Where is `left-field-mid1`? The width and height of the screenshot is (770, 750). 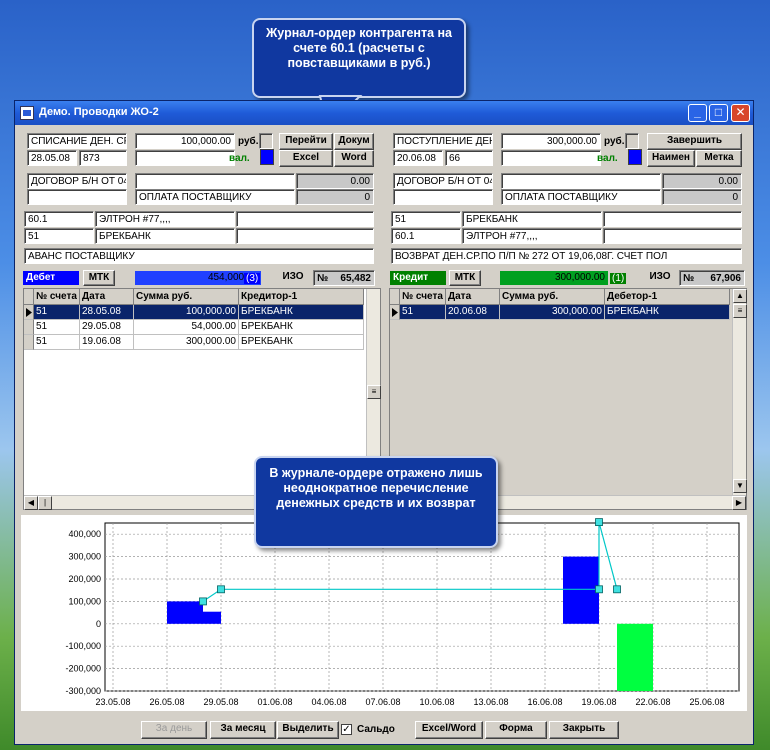
left-field-mid1 is located at coordinates (215, 181).